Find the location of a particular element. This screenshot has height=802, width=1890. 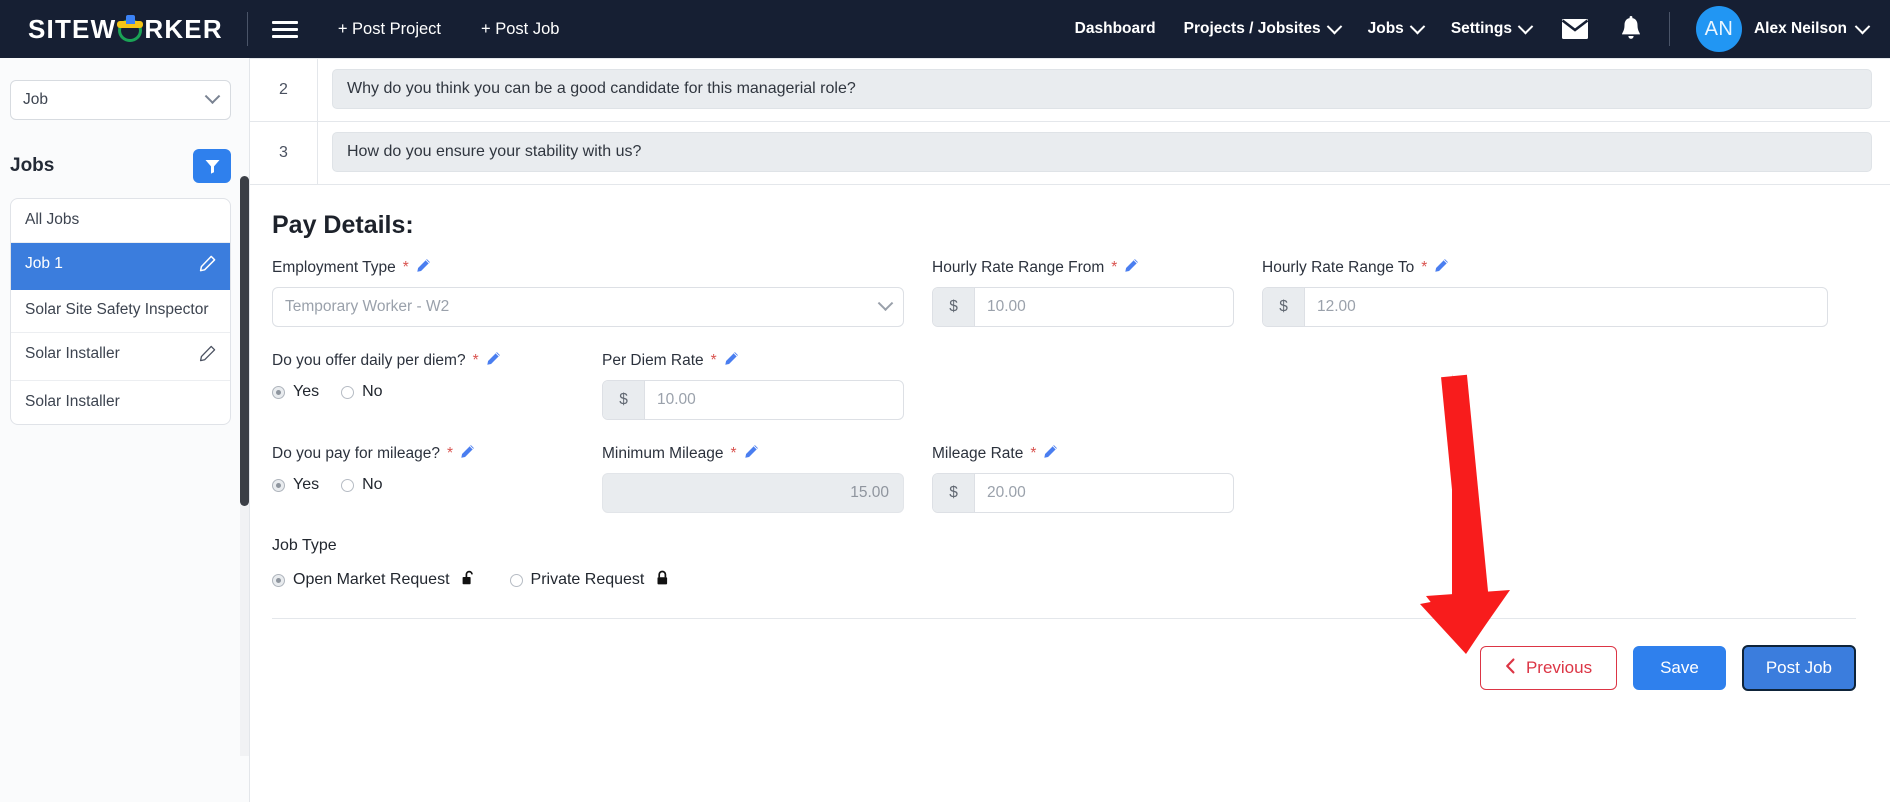

per-diem-radio-yes: Yes is located at coordinates (295, 392).